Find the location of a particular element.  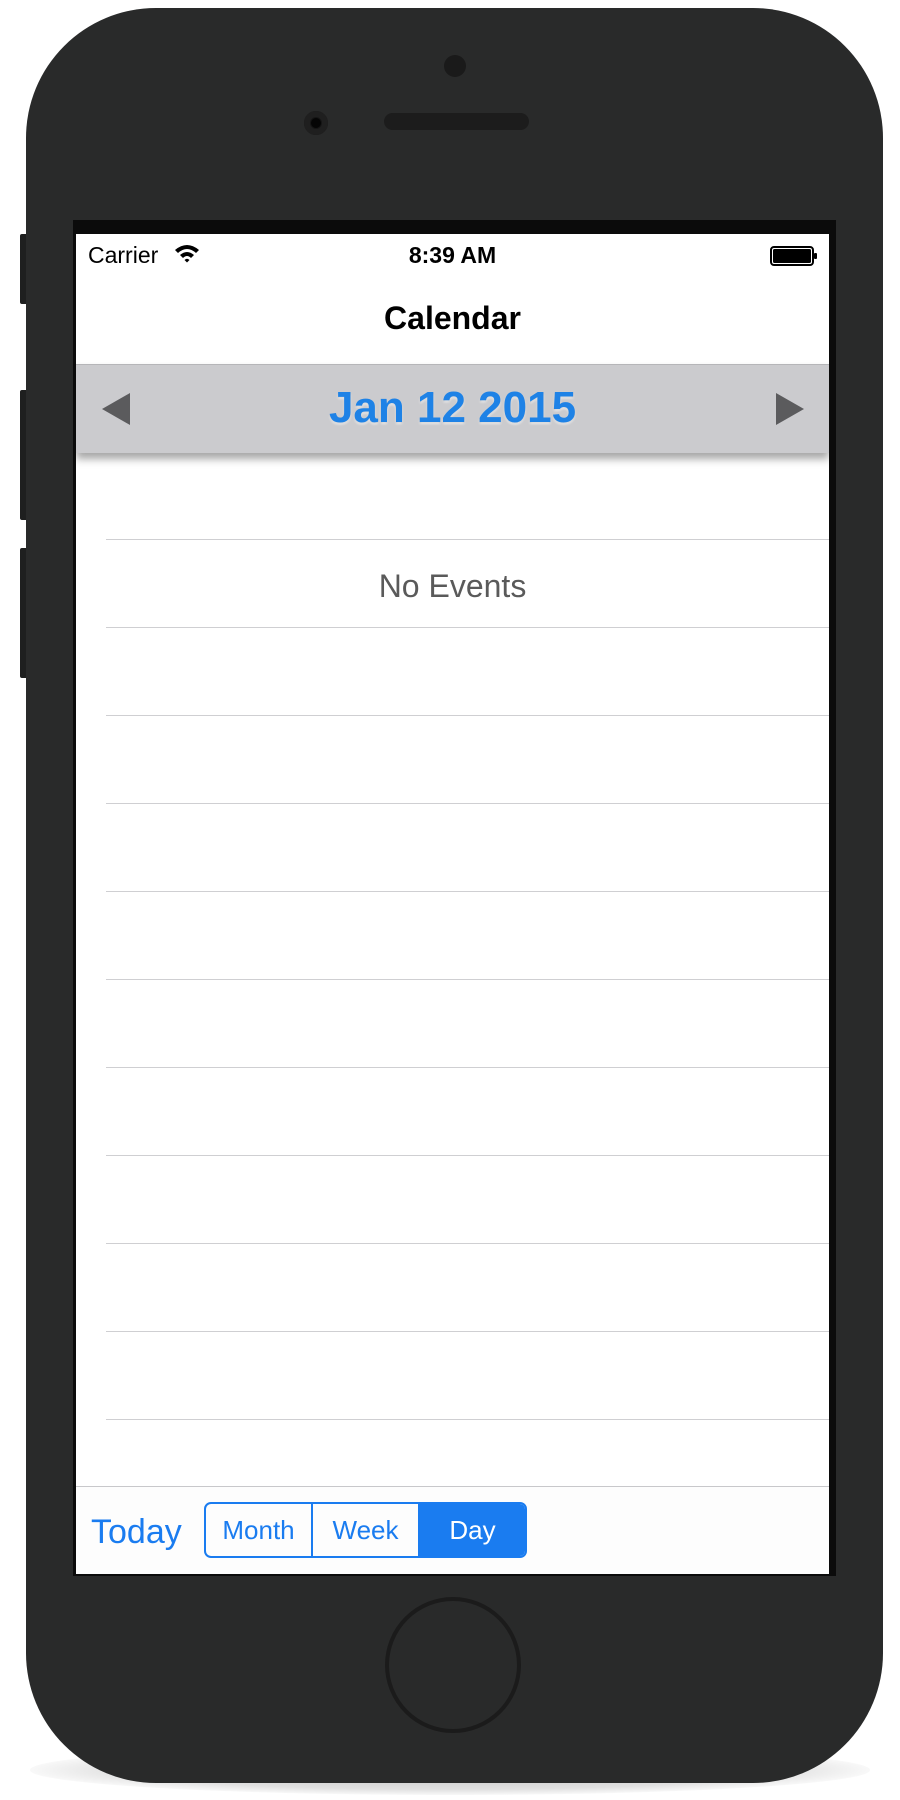

navigation-bar: Calendar is located at coordinates (452, 321).